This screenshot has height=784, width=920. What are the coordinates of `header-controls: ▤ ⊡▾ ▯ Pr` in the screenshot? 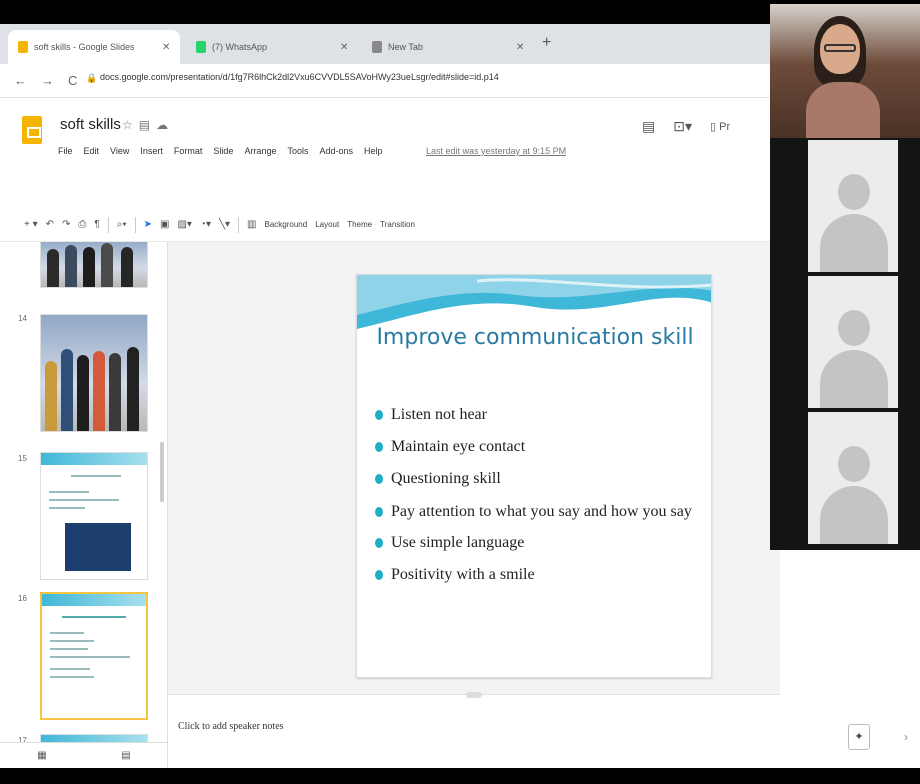 It's located at (686, 126).